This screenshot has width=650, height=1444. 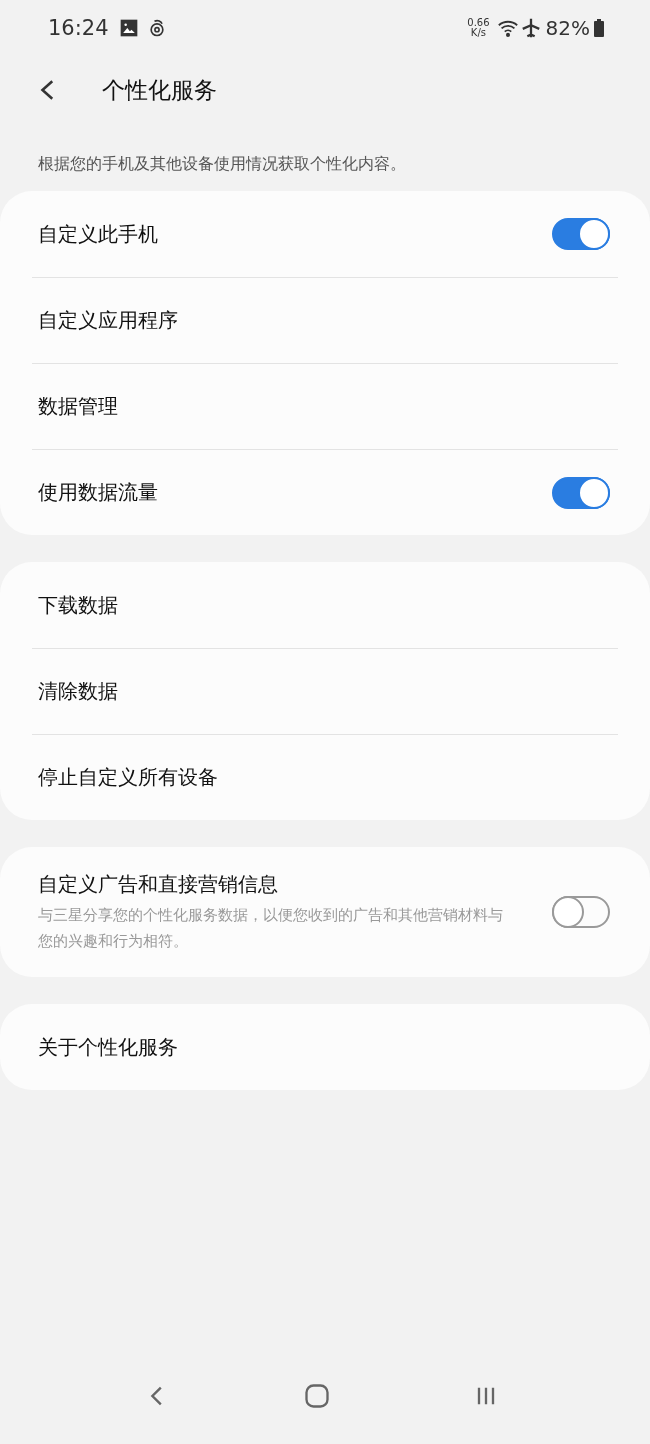 What do you see at coordinates (108, 320) in the screenshot?
I see `item-label: 自定义应用程序` at bounding box center [108, 320].